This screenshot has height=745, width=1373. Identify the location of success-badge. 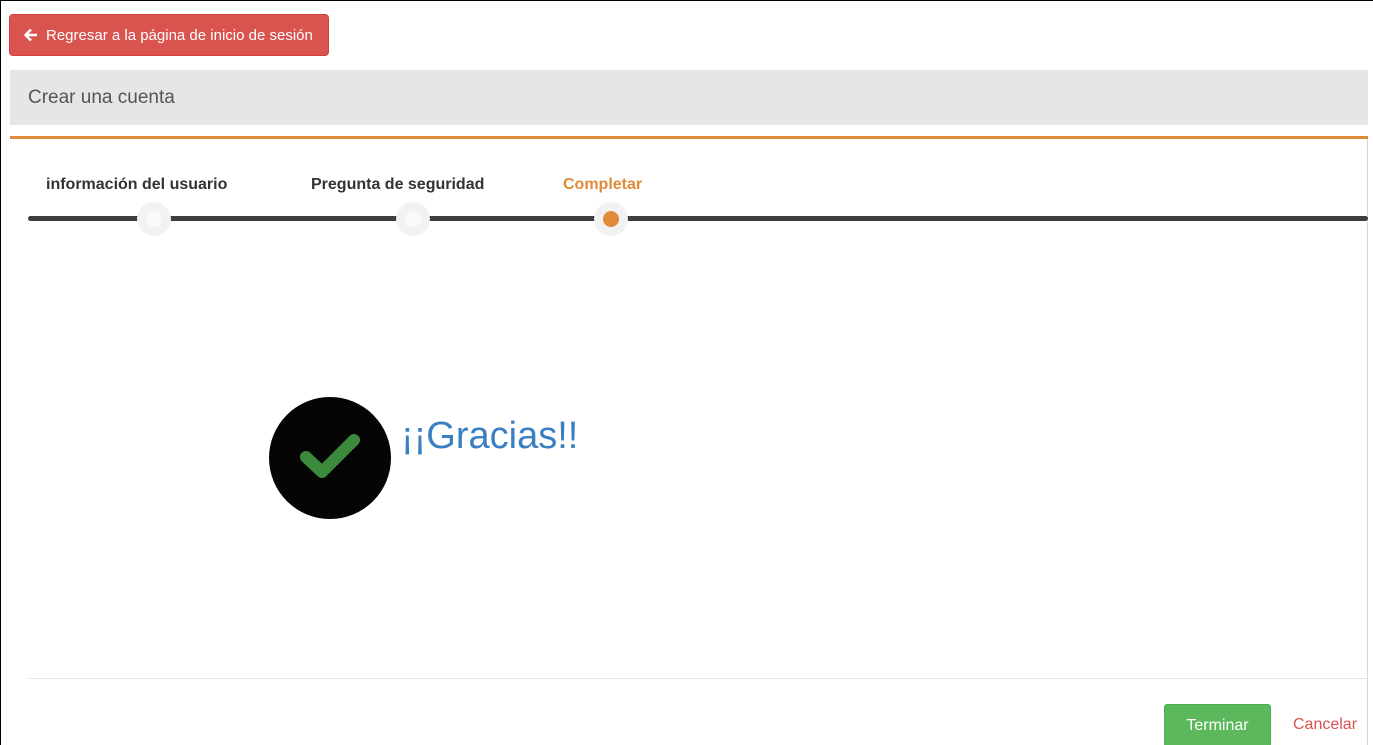
(330, 458).